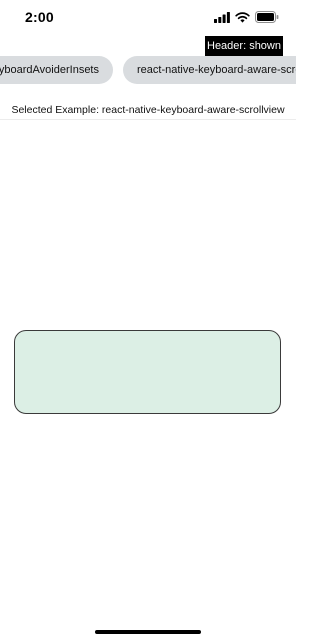 The height and width of the screenshot is (640, 320). I want to click on example-chip-keyboard-avoider-insets: KeyboardAvoiderInsets, so click(56, 70).